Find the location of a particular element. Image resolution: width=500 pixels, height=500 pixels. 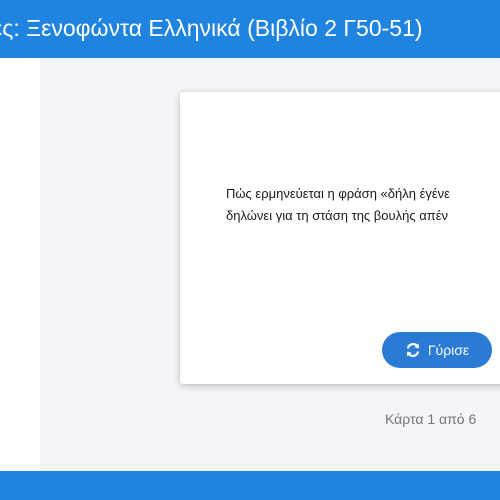

footer-bar is located at coordinates (250, 485).